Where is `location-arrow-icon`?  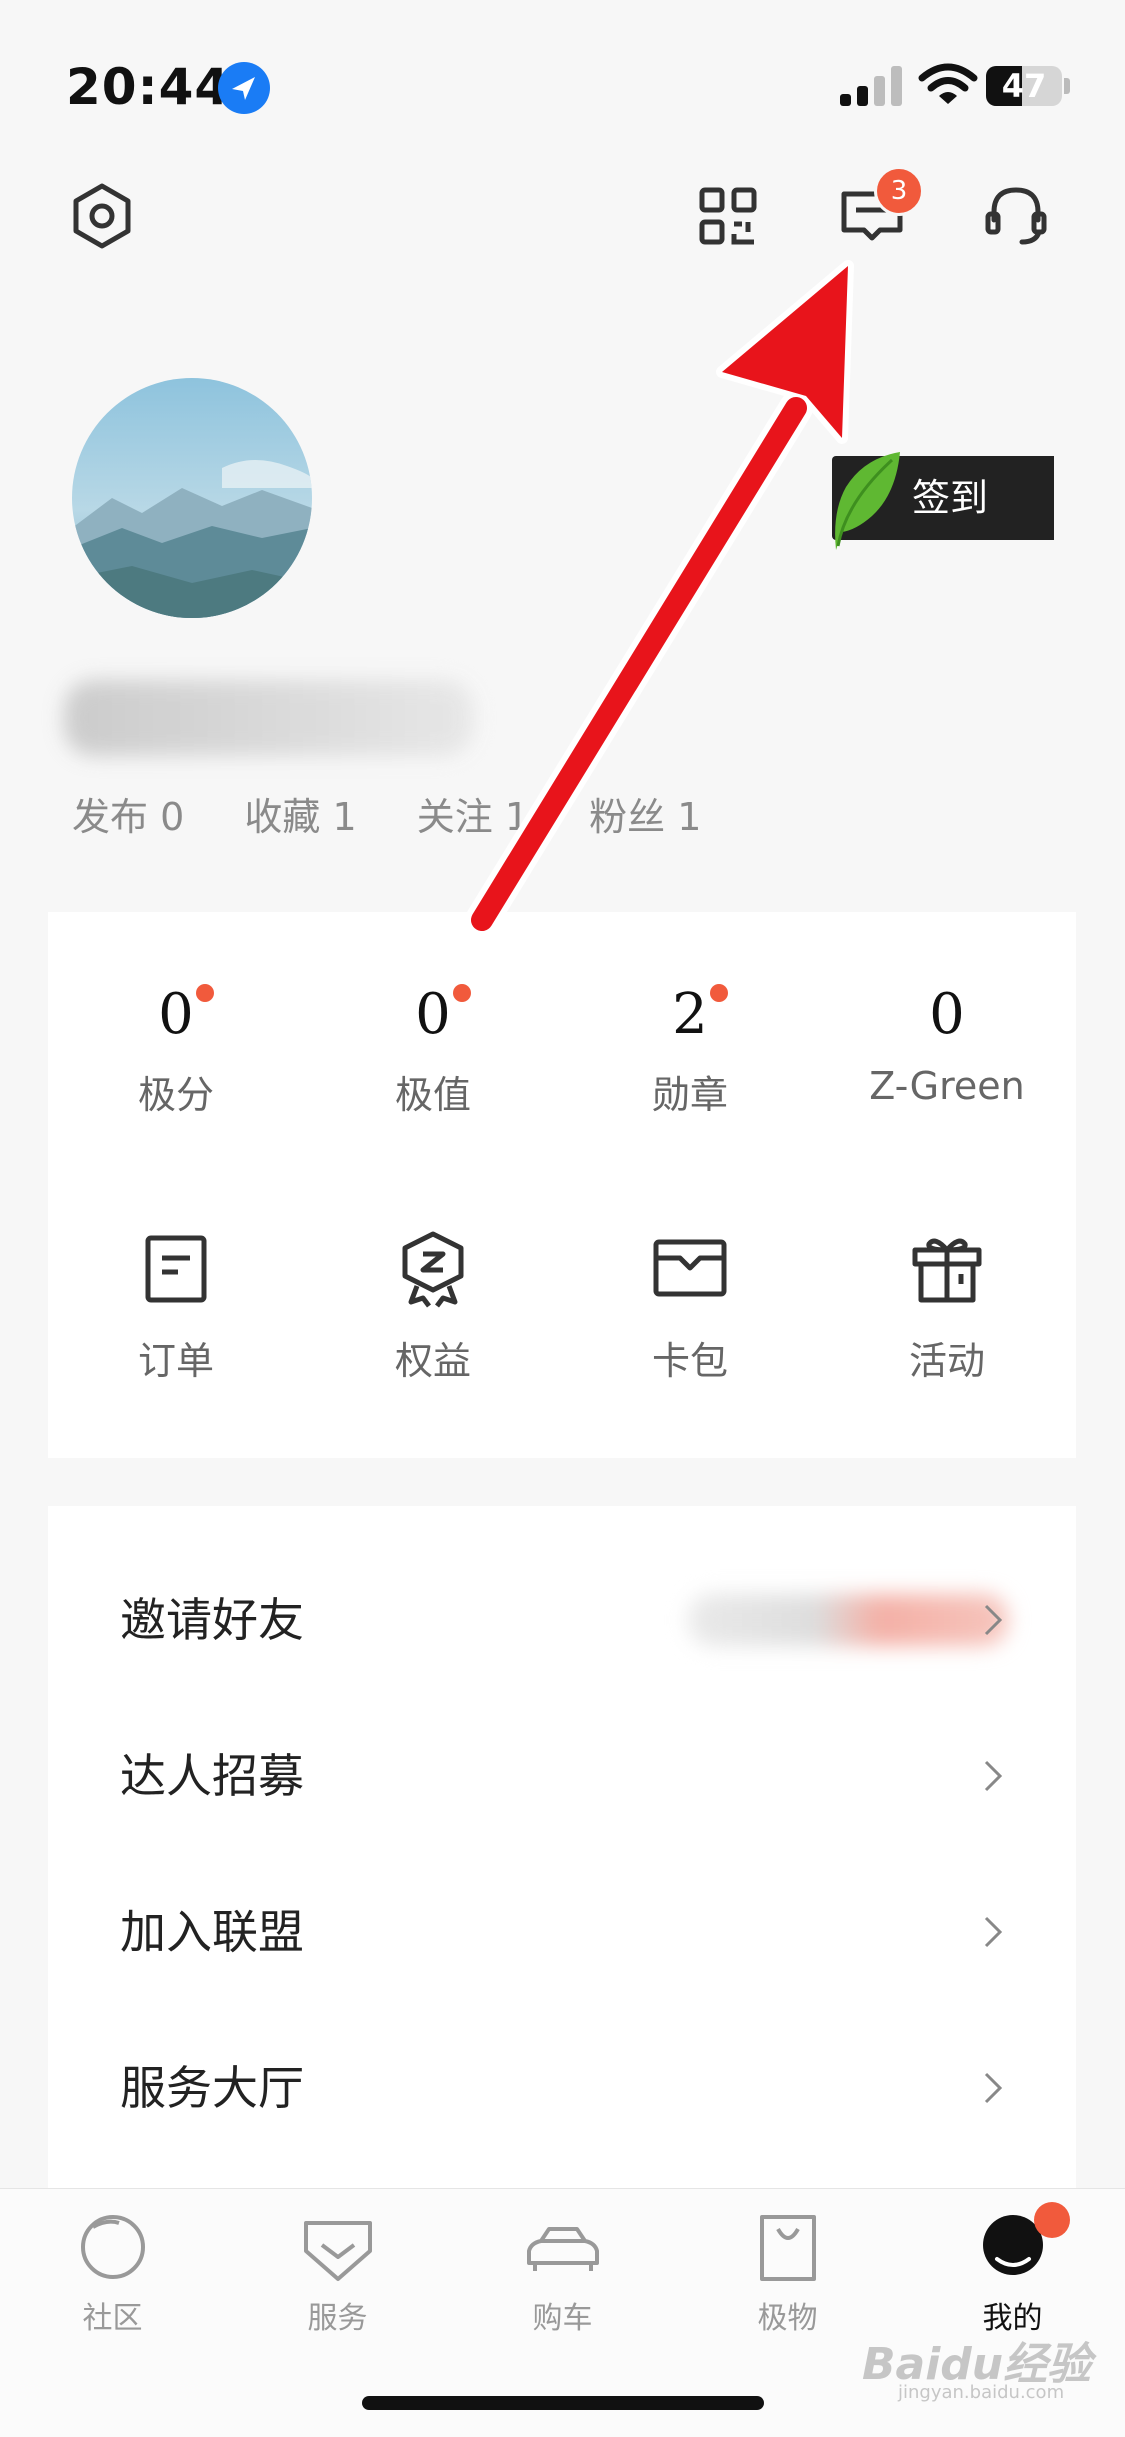 location-arrow-icon is located at coordinates (244, 88).